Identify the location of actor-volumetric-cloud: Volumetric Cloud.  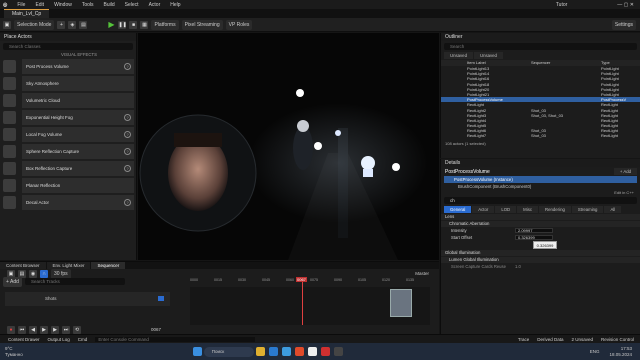
(68, 100).